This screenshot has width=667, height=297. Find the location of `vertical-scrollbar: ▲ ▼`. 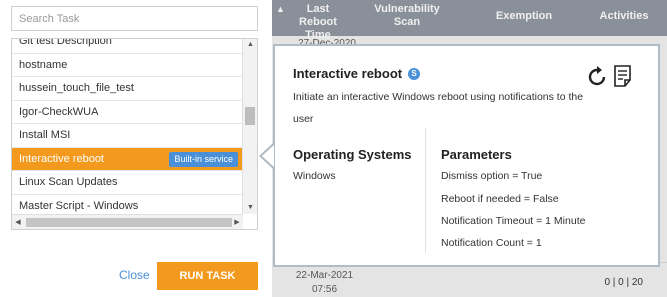

vertical-scrollbar: ▲ ▼ is located at coordinates (249, 126).